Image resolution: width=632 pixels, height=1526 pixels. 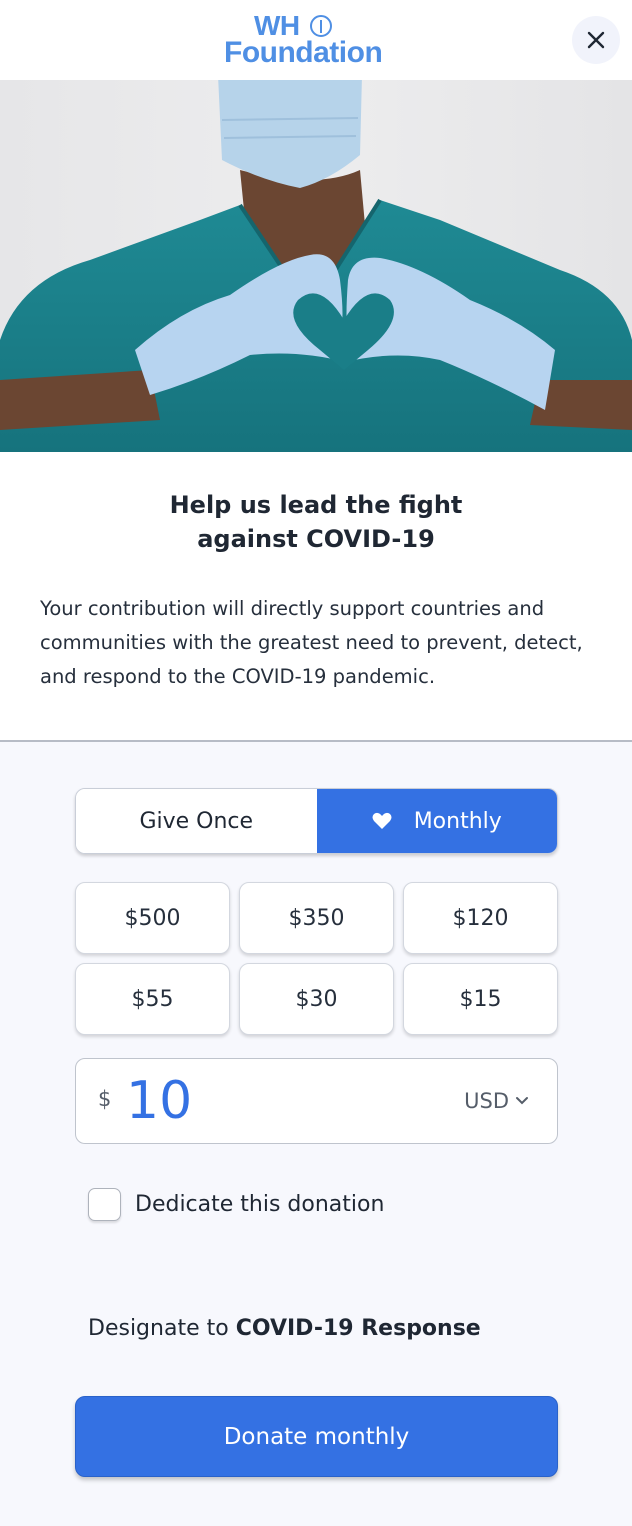 What do you see at coordinates (321, 26) in the screenshot?
I see `who-emblem-icon` at bounding box center [321, 26].